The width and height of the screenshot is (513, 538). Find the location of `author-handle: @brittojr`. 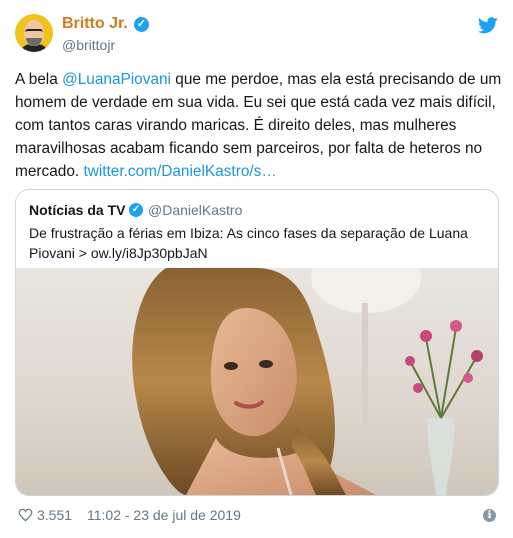

author-handle: @brittojr is located at coordinates (88, 45).